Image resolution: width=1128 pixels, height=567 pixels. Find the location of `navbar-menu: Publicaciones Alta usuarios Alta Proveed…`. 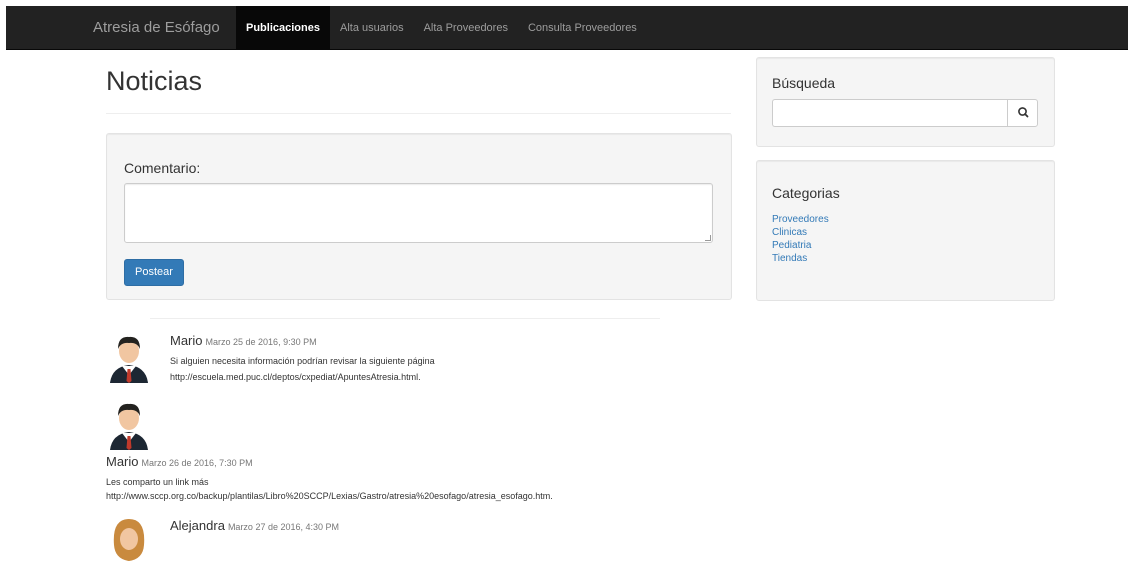

navbar-menu: Publicaciones Alta usuarios Alta Proveed… is located at coordinates (441, 28).